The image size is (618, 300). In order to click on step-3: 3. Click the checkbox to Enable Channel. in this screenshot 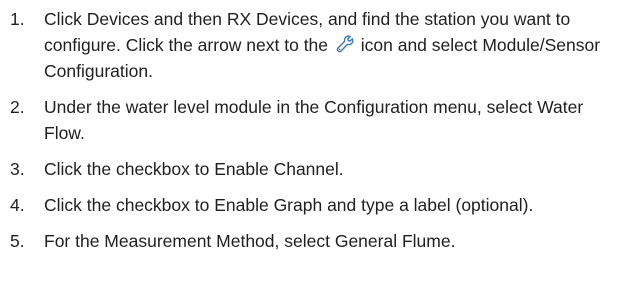, I will do `click(309, 169)`.